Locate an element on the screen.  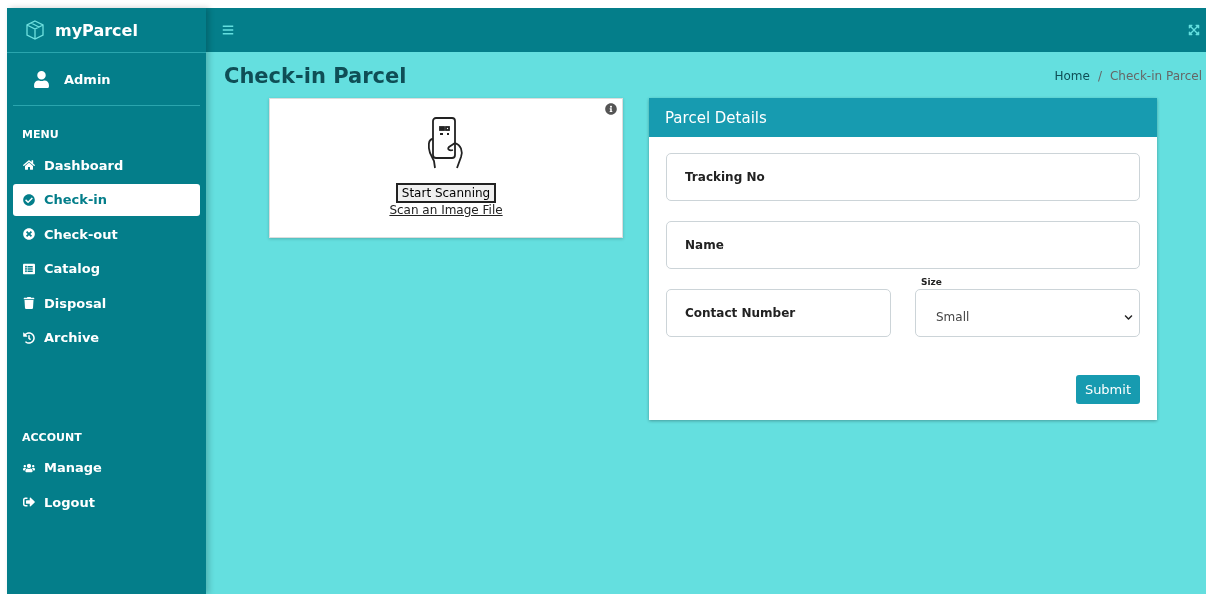
user-icon is located at coordinates (41, 79).